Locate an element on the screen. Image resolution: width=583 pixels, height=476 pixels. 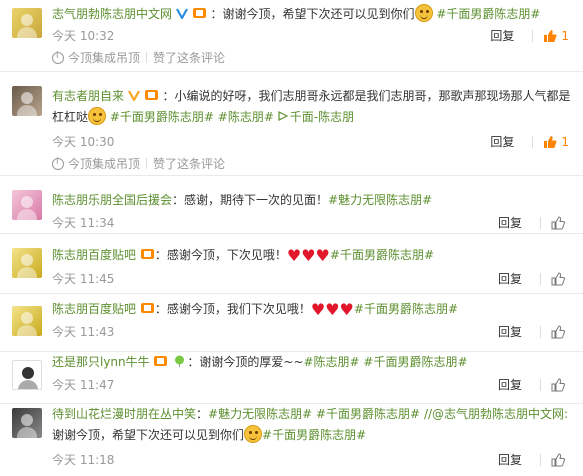
laugh-emoji-icon is located at coordinates (97, 116).